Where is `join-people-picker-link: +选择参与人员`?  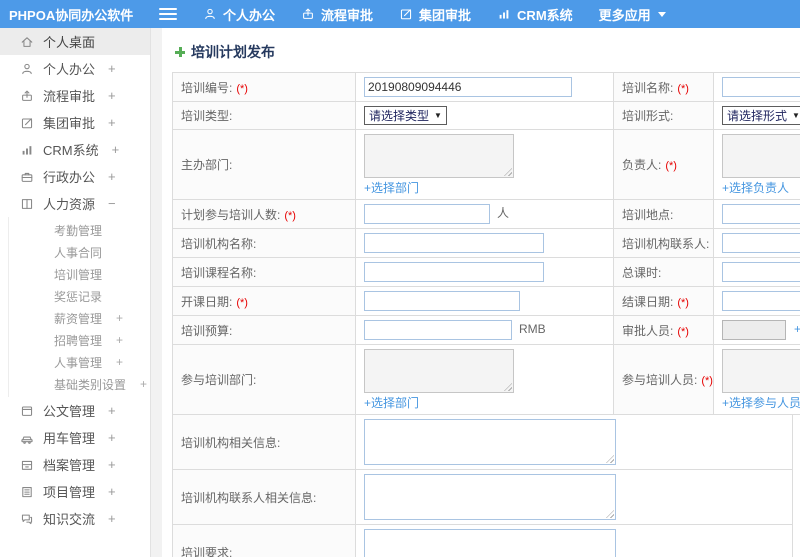 join-people-picker-link: +选择参与人员 is located at coordinates (761, 403).